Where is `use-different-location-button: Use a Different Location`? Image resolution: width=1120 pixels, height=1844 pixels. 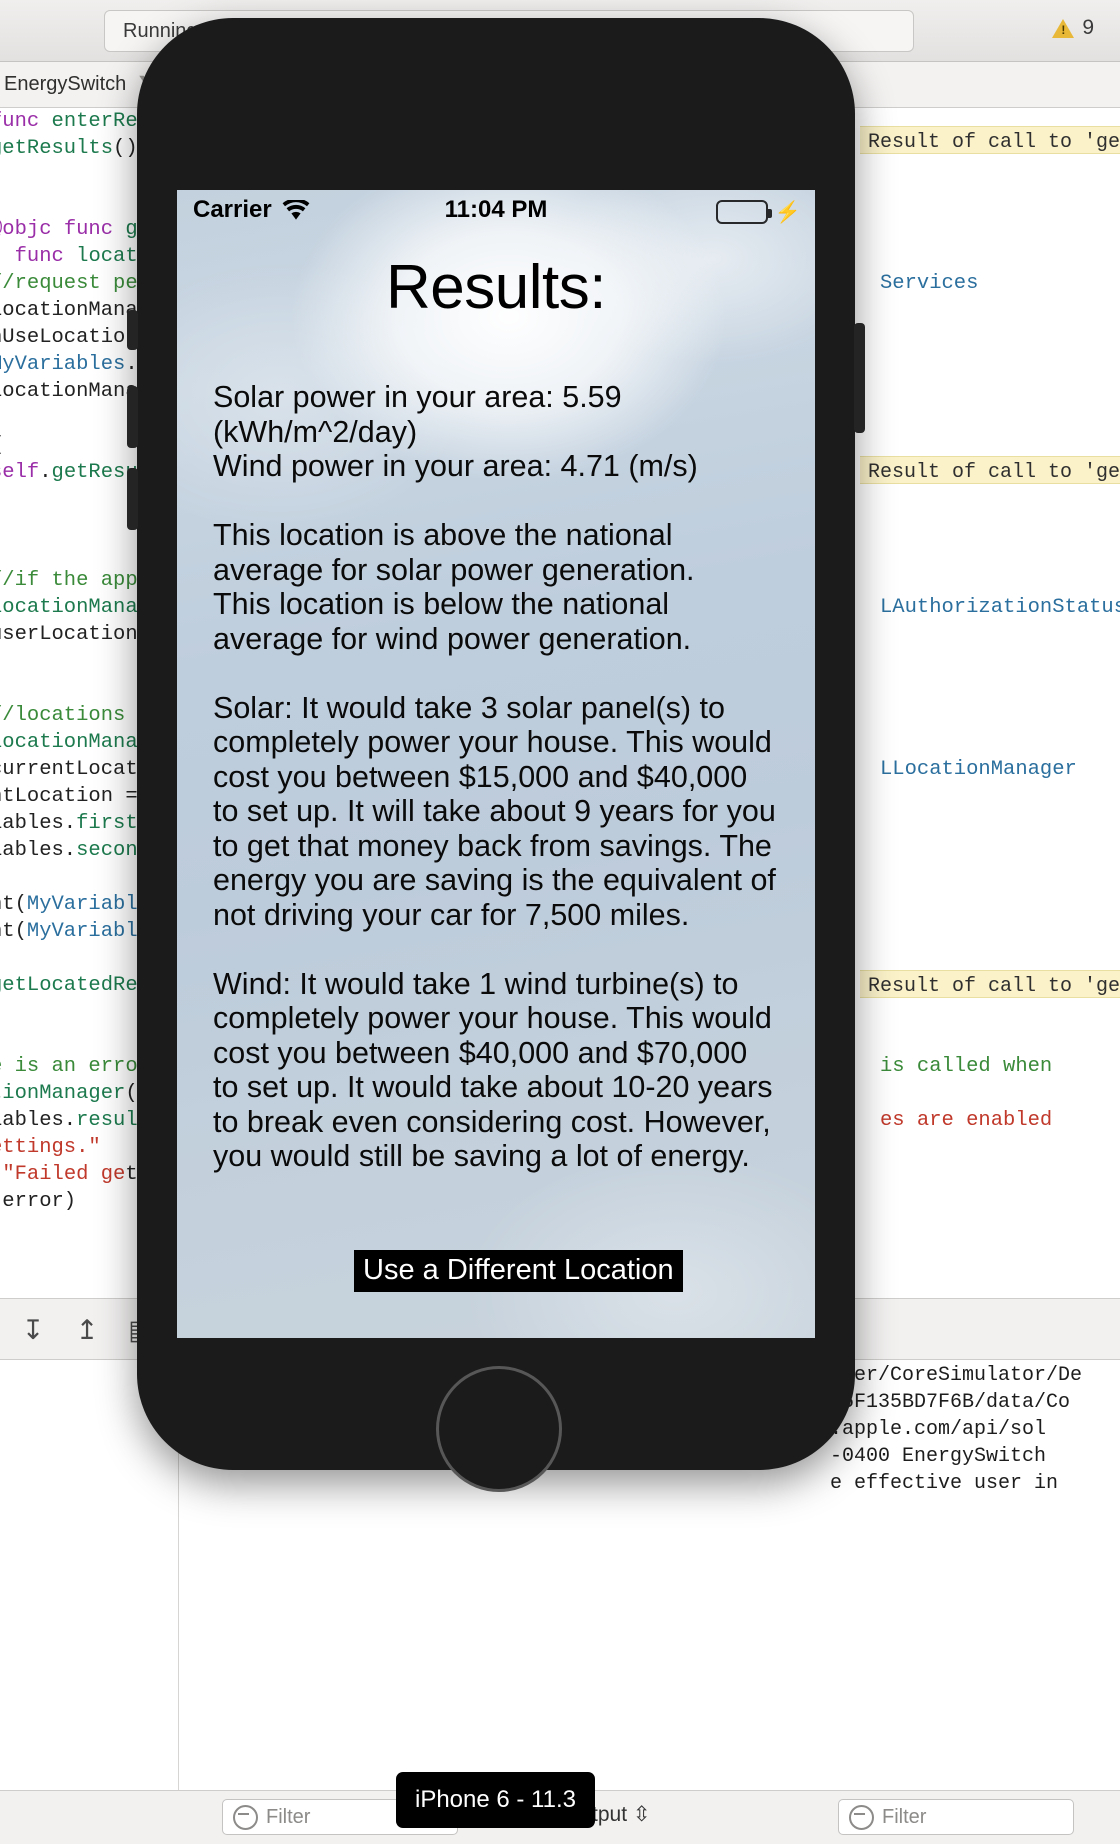
use-different-location-button: Use a Different Location is located at coordinates (518, 1271).